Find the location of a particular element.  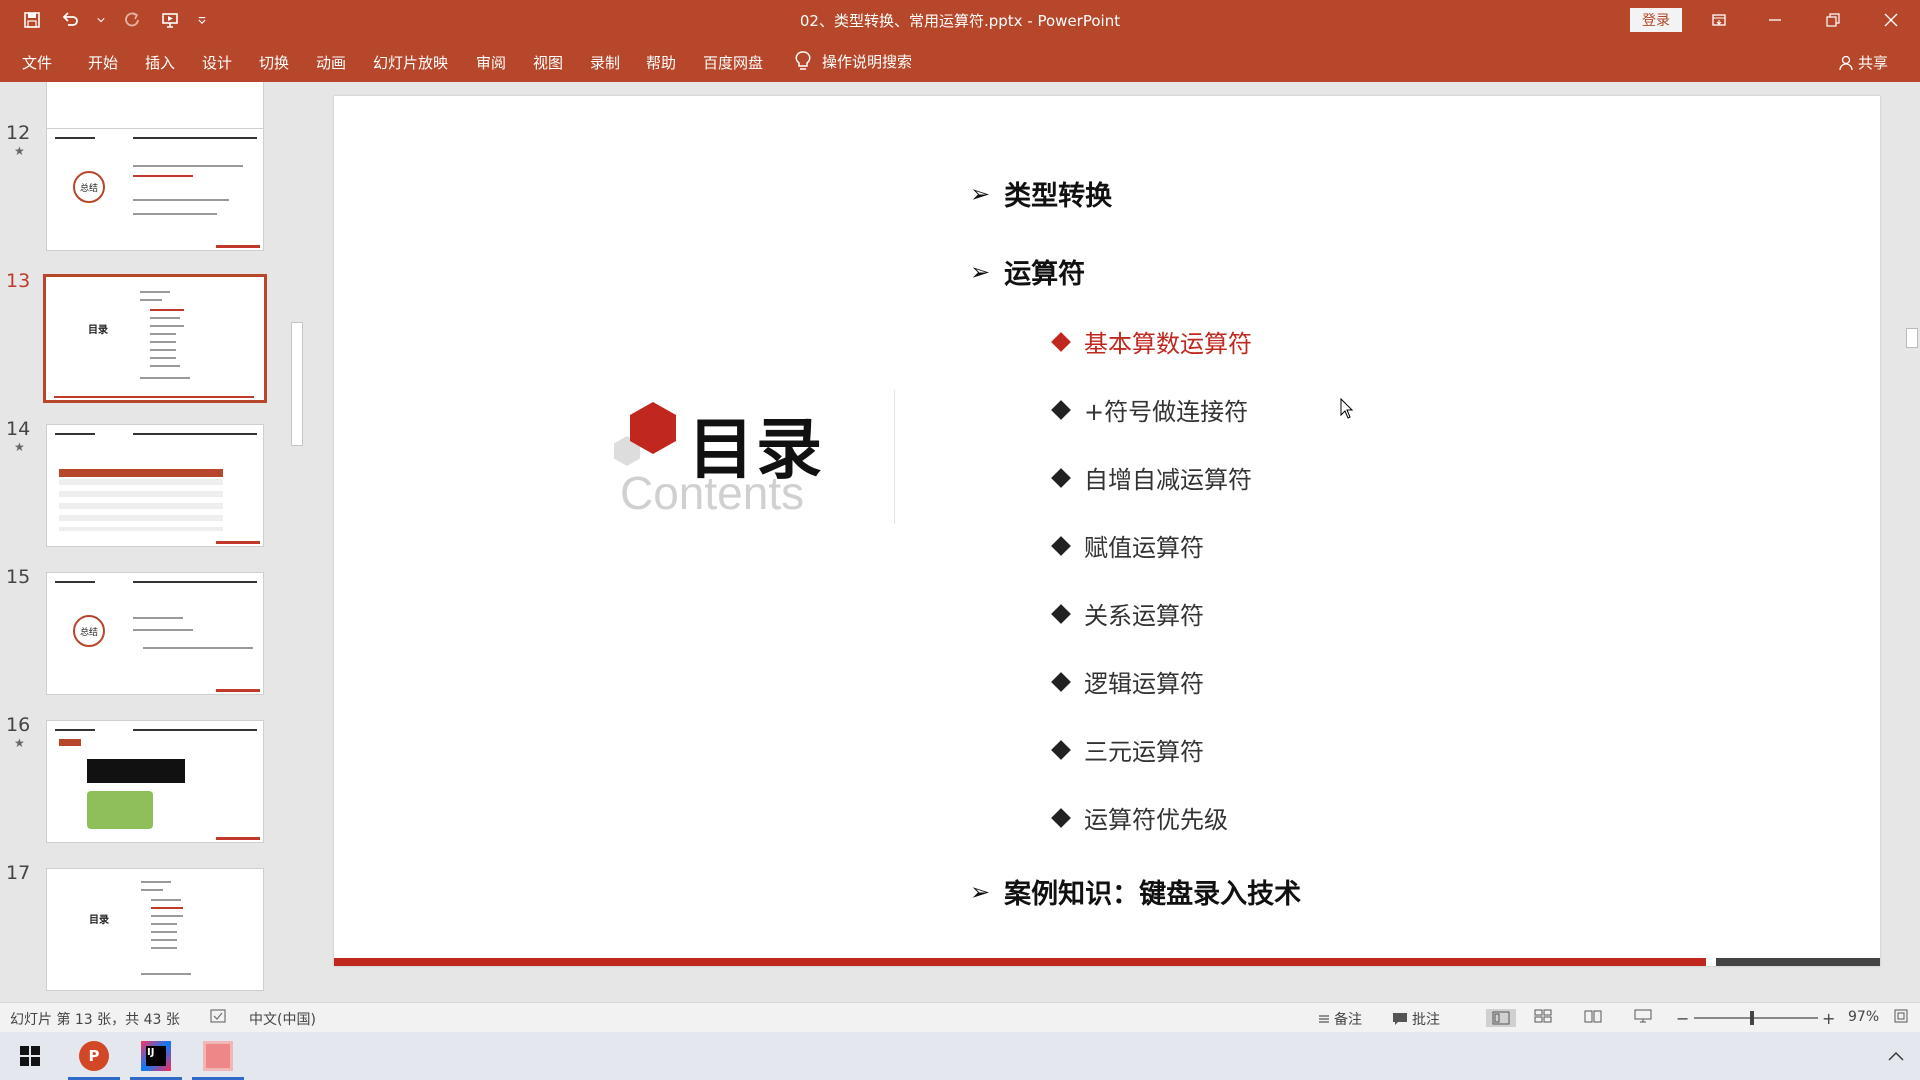

toc-item: 运算符优先级 is located at coordinates (1139, 817).